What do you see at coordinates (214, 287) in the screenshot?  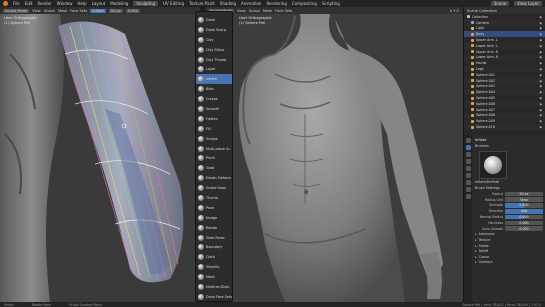 I see `brush-item: Multires Displ.` at bounding box center [214, 287].